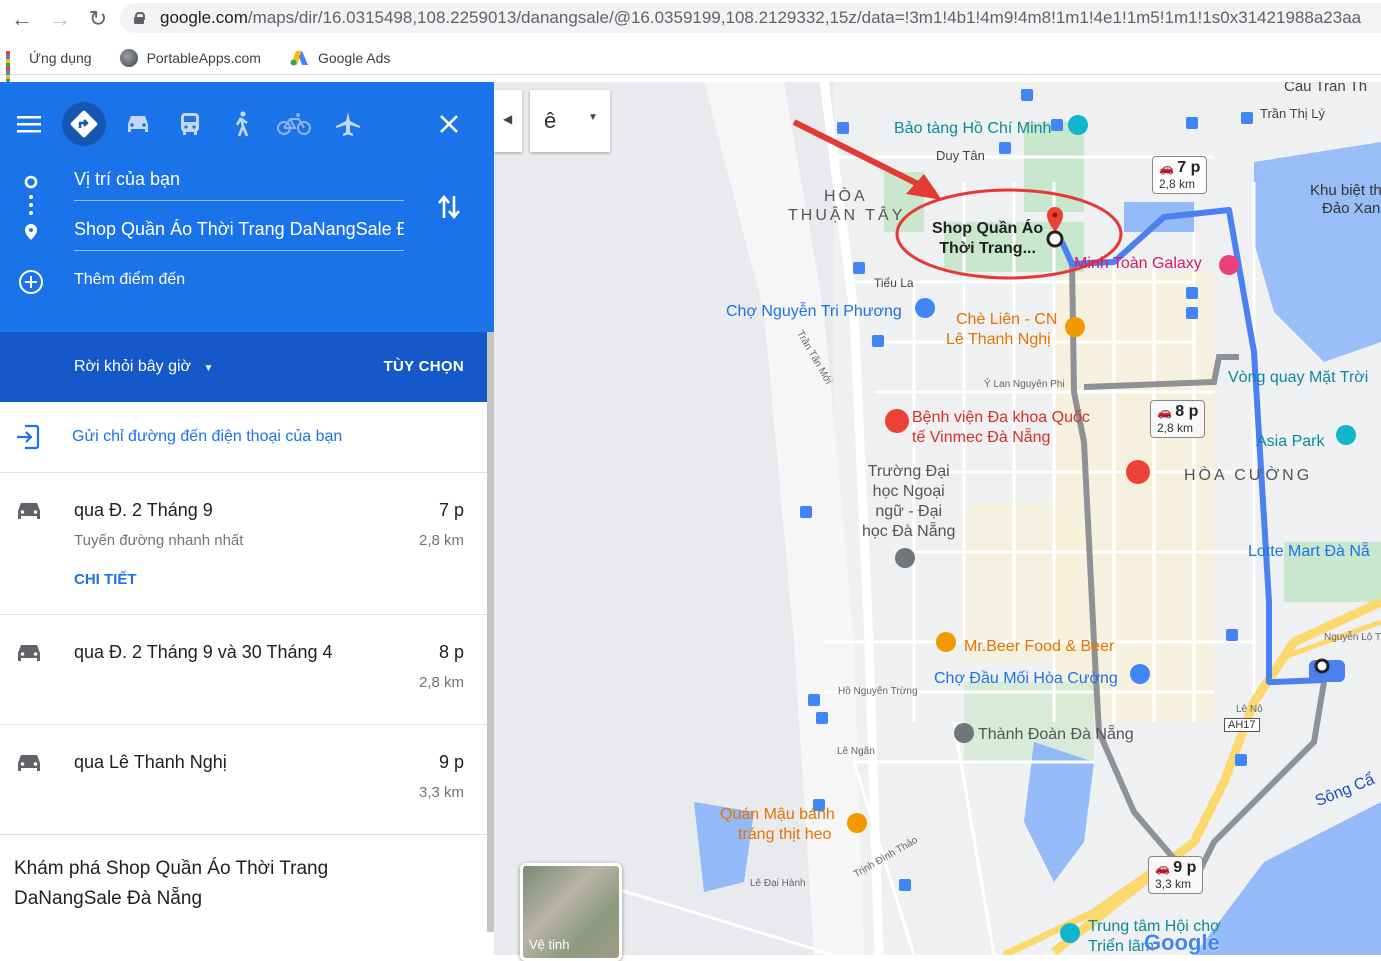 The width and height of the screenshot is (1381, 961). I want to click on route-time: 9 p, so click(451, 762).